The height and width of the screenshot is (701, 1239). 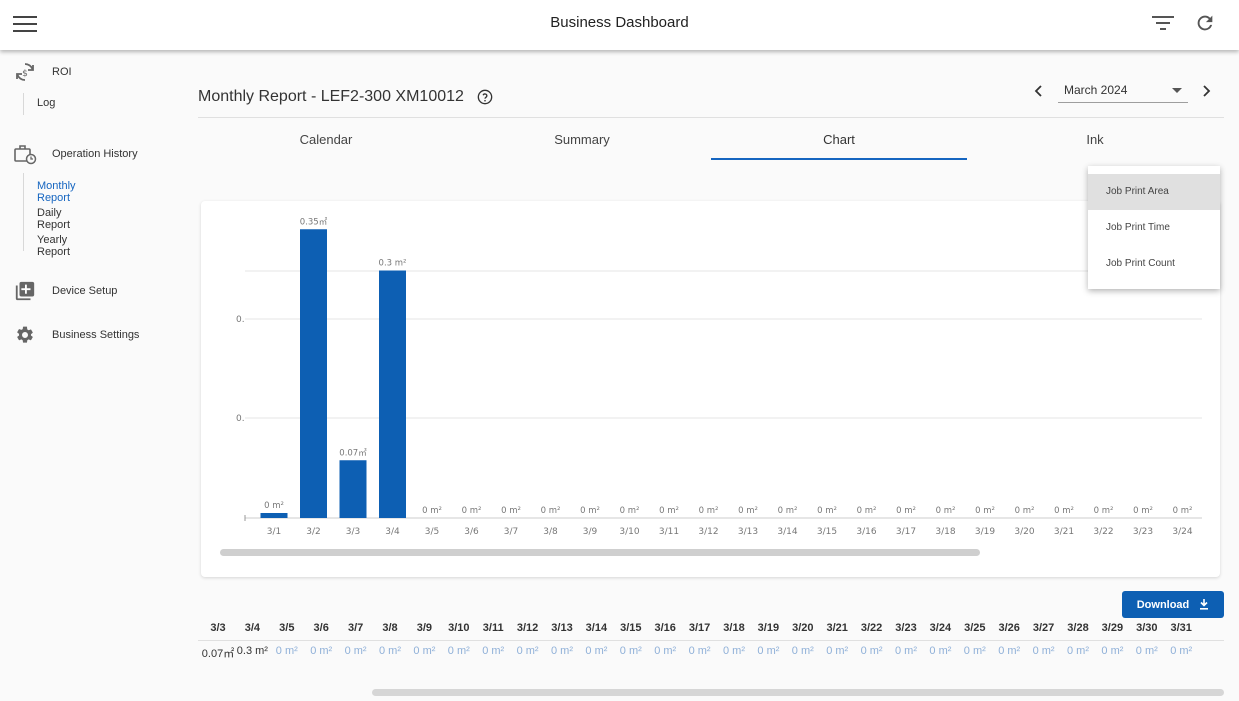 I want to click on table-header-cell: 3/15, so click(x=631, y=628).